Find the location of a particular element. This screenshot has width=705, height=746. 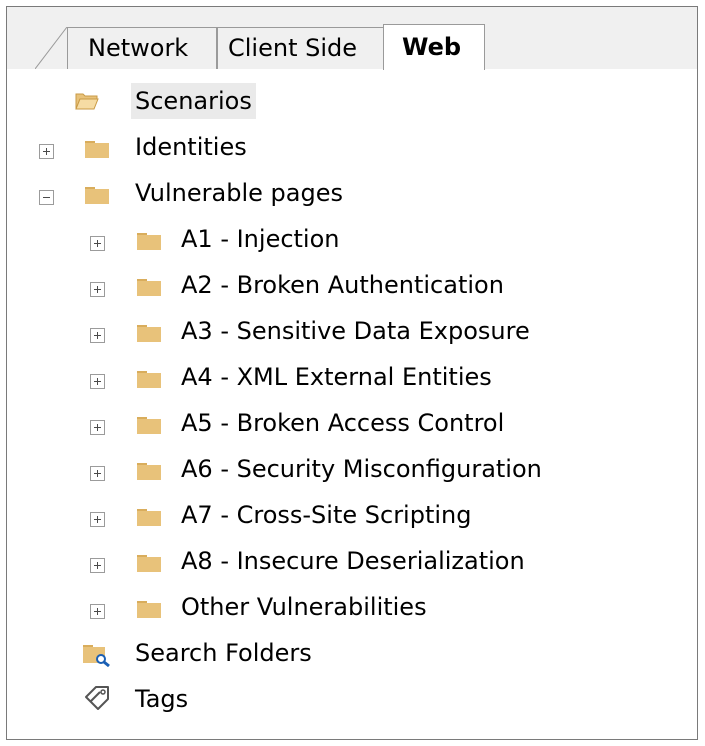

collapse-icon is located at coordinates (46, 197).